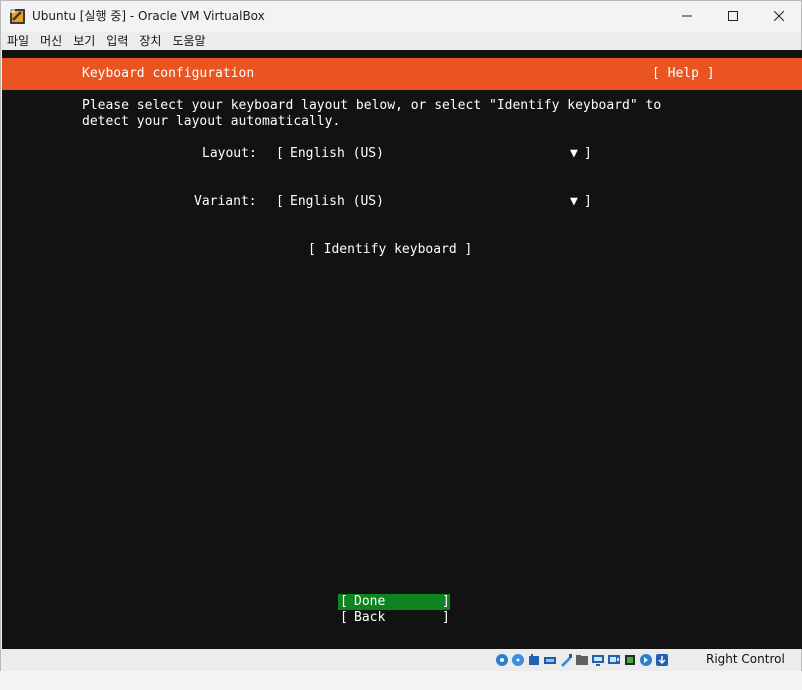  Describe the element at coordinates (550, 659) in the screenshot. I see `network-icon` at that location.